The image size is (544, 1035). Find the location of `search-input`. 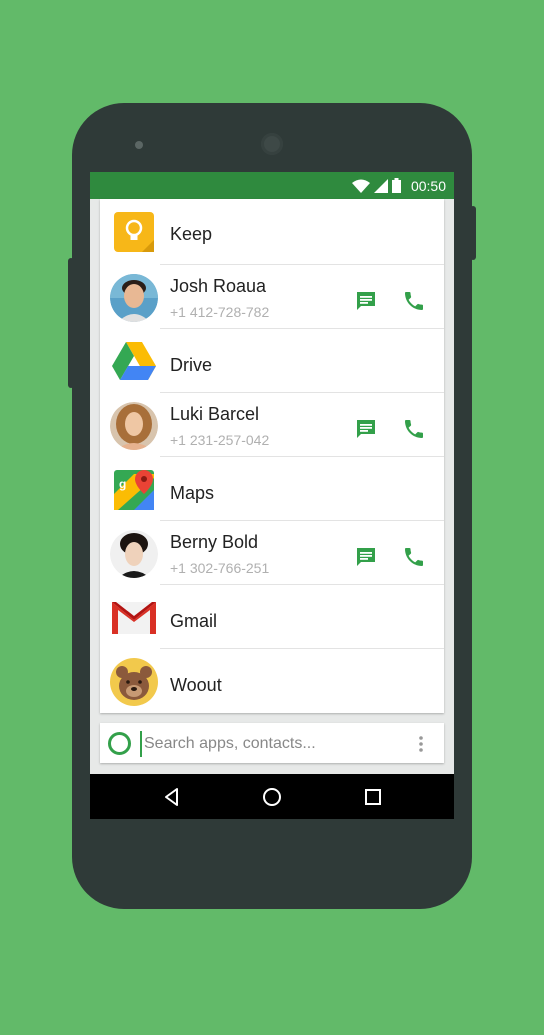

search-input is located at coordinates (273, 744).